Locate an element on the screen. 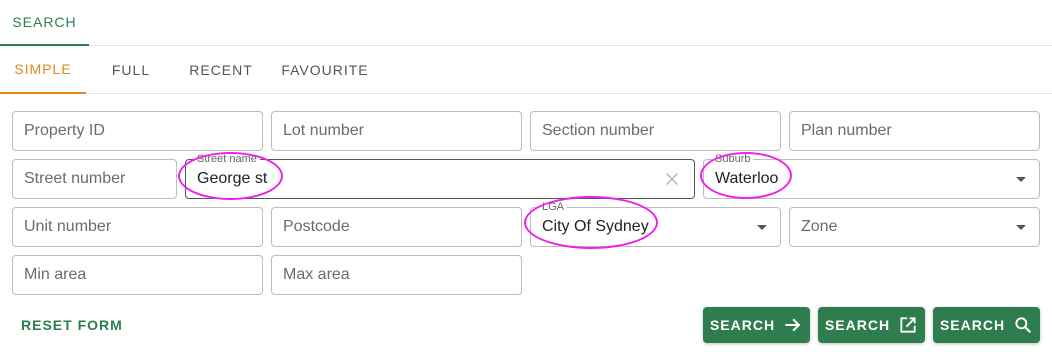 This screenshot has width=1052, height=354. lga-value: City Of Sydney is located at coordinates (595, 226).